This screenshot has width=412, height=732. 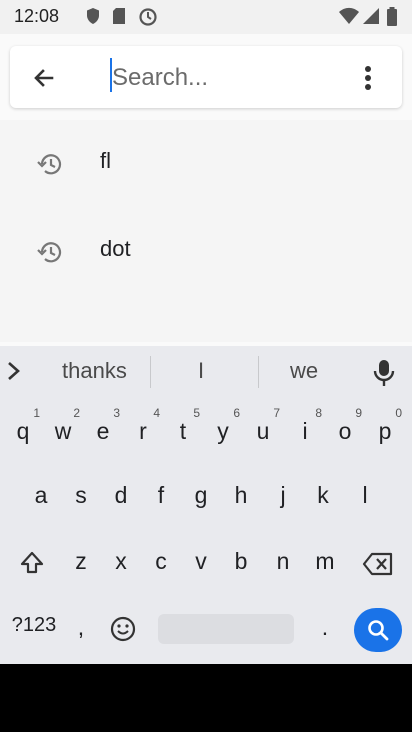 I want to click on prediction-word: thanks, so click(x=94, y=371).